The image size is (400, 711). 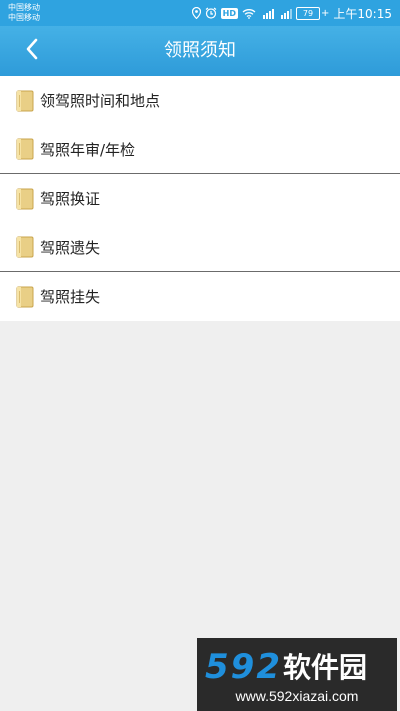 What do you see at coordinates (267, 13) in the screenshot?
I see `signal-4g-icon` at bounding box center [267, 13].